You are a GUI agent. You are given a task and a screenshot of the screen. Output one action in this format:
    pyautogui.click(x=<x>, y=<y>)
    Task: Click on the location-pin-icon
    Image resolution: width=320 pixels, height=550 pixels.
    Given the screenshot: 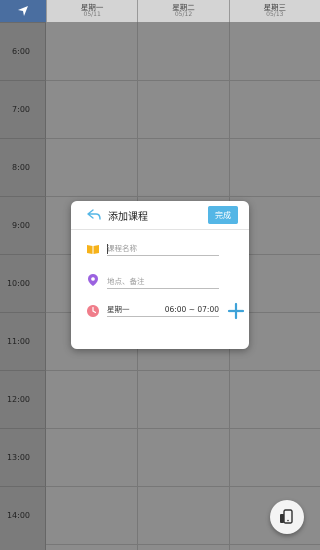 What is the action you would take?
    pyautogui.click(x=93, y=280)
    